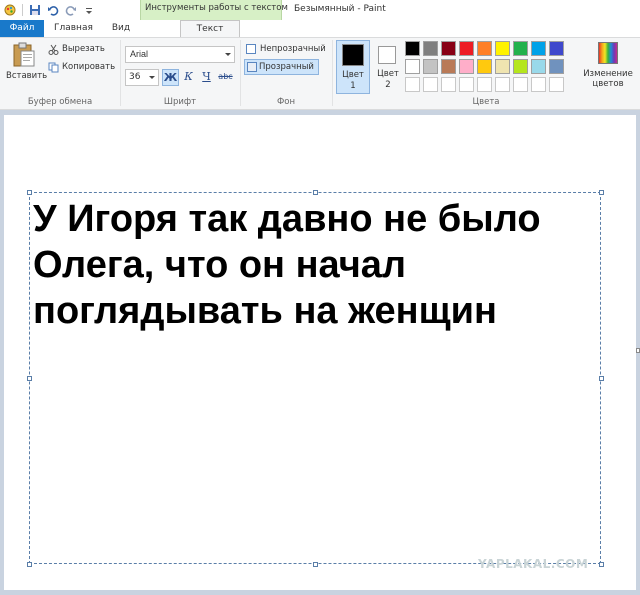 Image resolution: width=640 pixels, height=595 pixels. Describe the element at coordinates (188, 77) in the screenshot. I see `italic-button: К` at that location.